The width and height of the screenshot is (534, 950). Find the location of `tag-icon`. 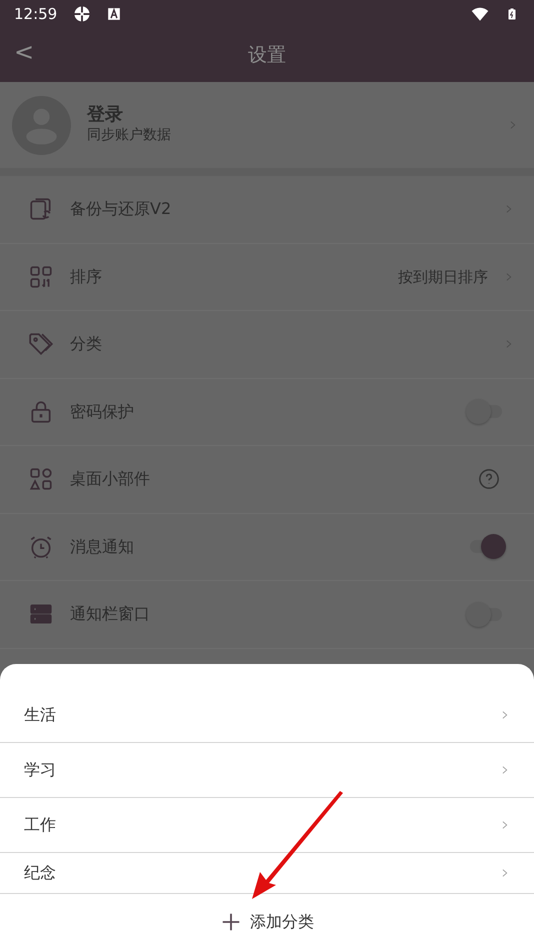

tag-icon is located at coordinates (41, 344).